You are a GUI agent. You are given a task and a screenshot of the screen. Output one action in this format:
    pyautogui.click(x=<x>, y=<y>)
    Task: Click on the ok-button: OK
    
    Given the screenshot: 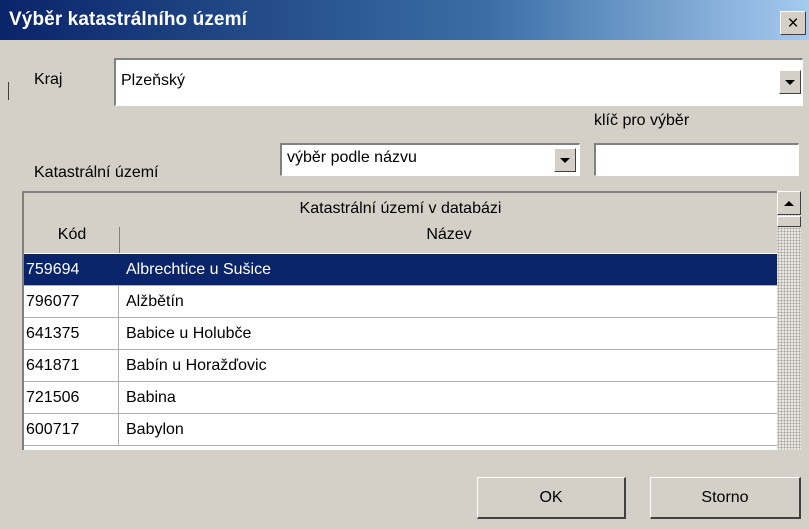 What is the action you would take?
    pyautogui.click(x=551, y=498)
    